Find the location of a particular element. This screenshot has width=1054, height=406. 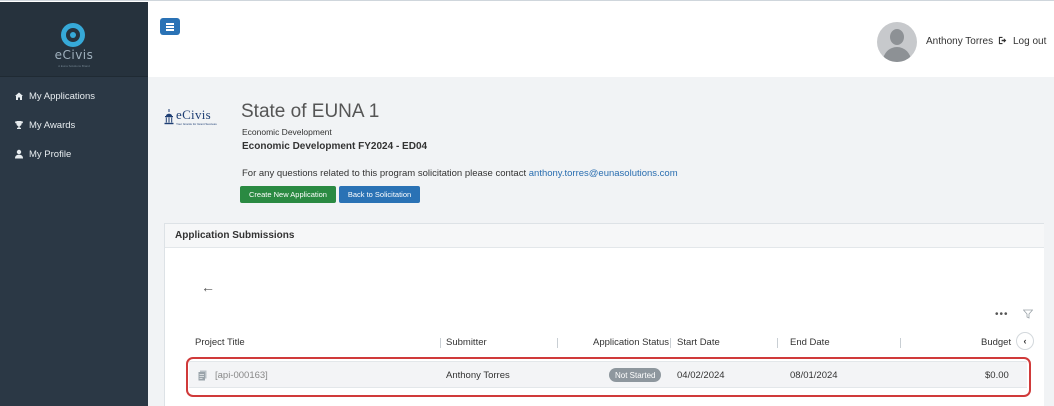

user-name: Anthony Torres is located at coordinates (959, 41).